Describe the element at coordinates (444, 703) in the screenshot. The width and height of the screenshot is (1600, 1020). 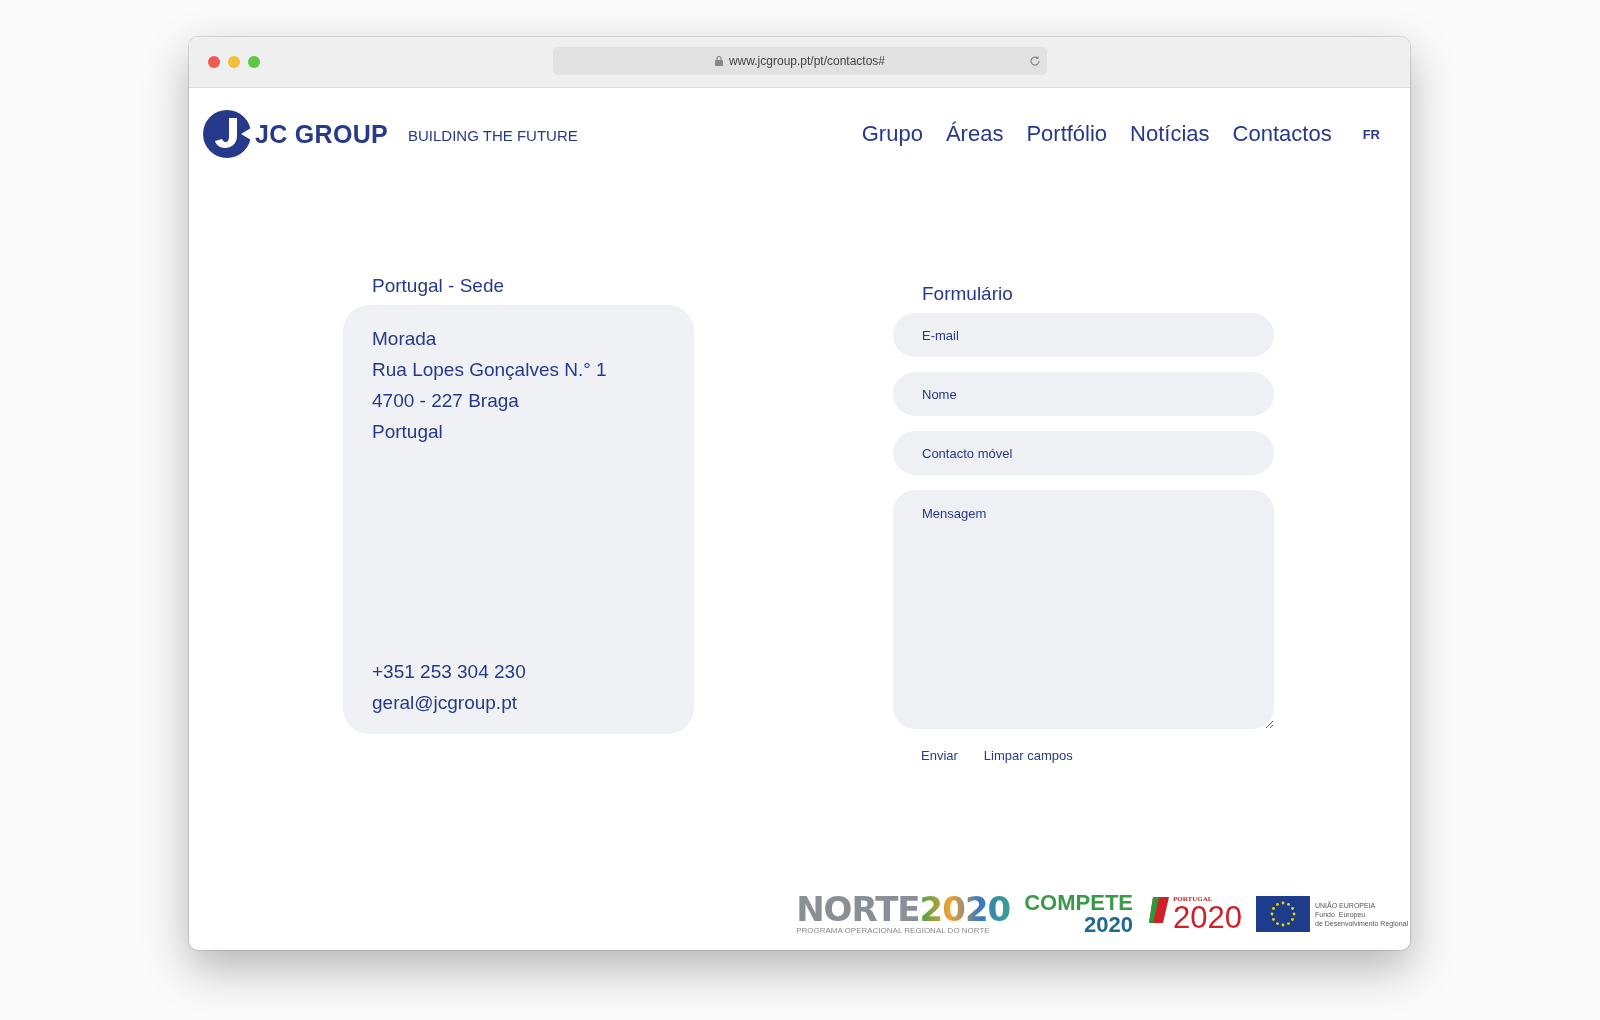
I see `email-address: geral@jcgroup.pt` at that location.